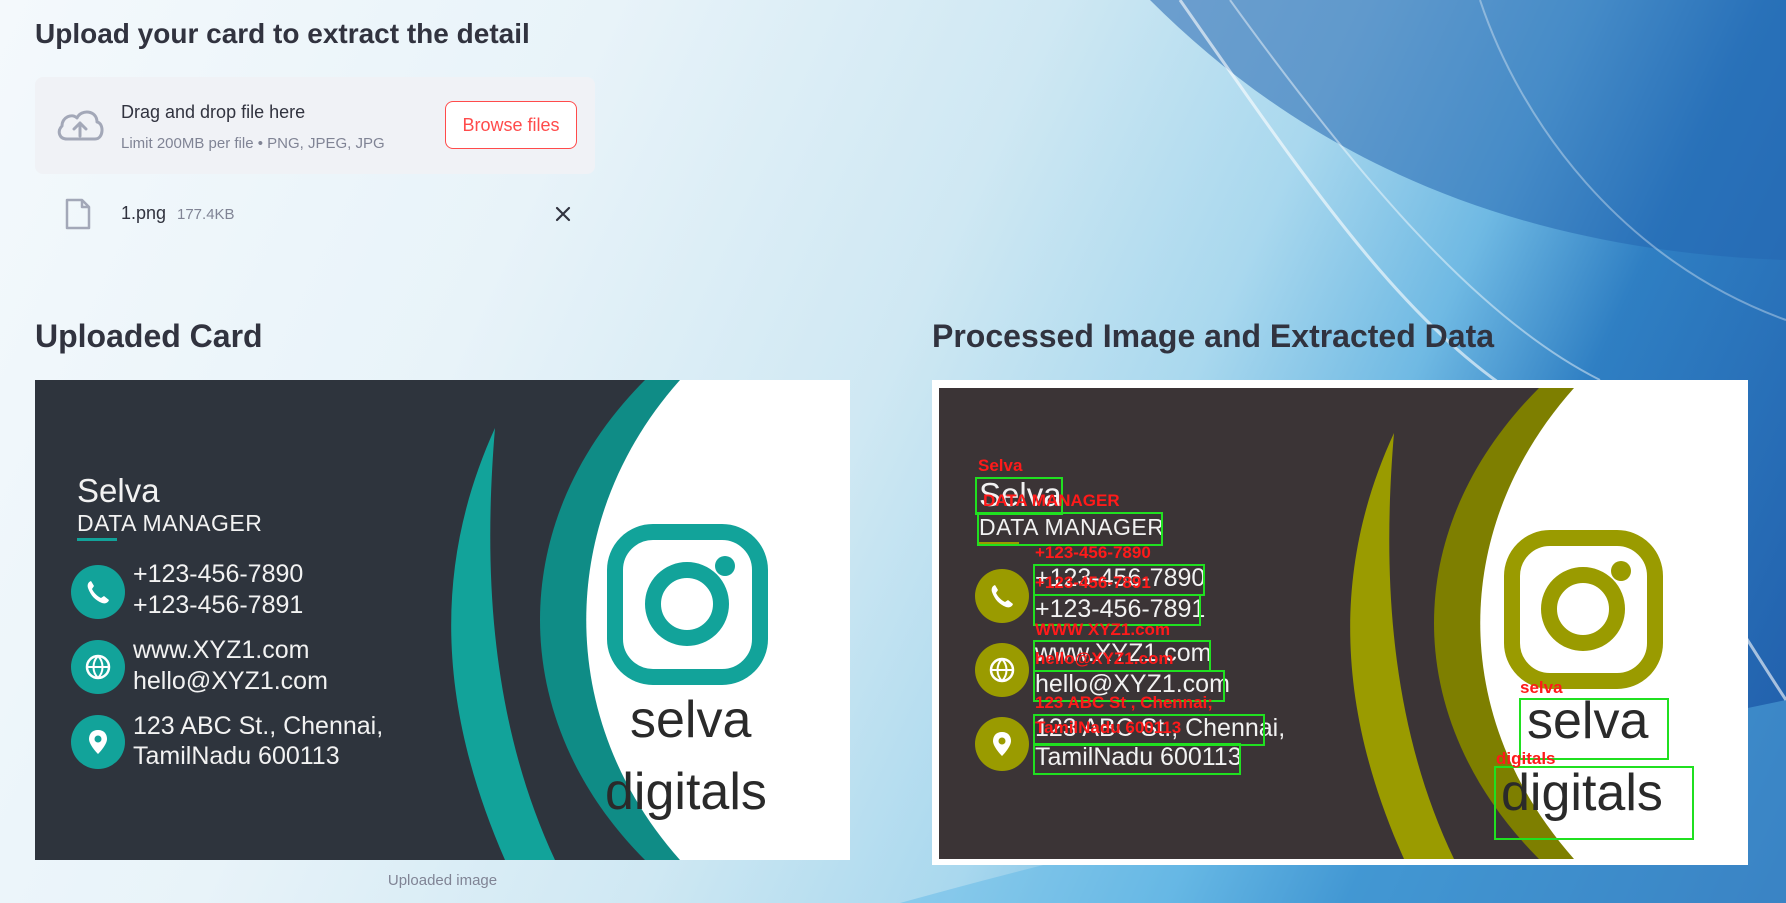 The height and width of the screenshot is (903, 1786). What do you see at coordinates (1541, 687) in the screenshot?
I see `ocr-label-brand-1: selva` at bounding box center [1541, 687].